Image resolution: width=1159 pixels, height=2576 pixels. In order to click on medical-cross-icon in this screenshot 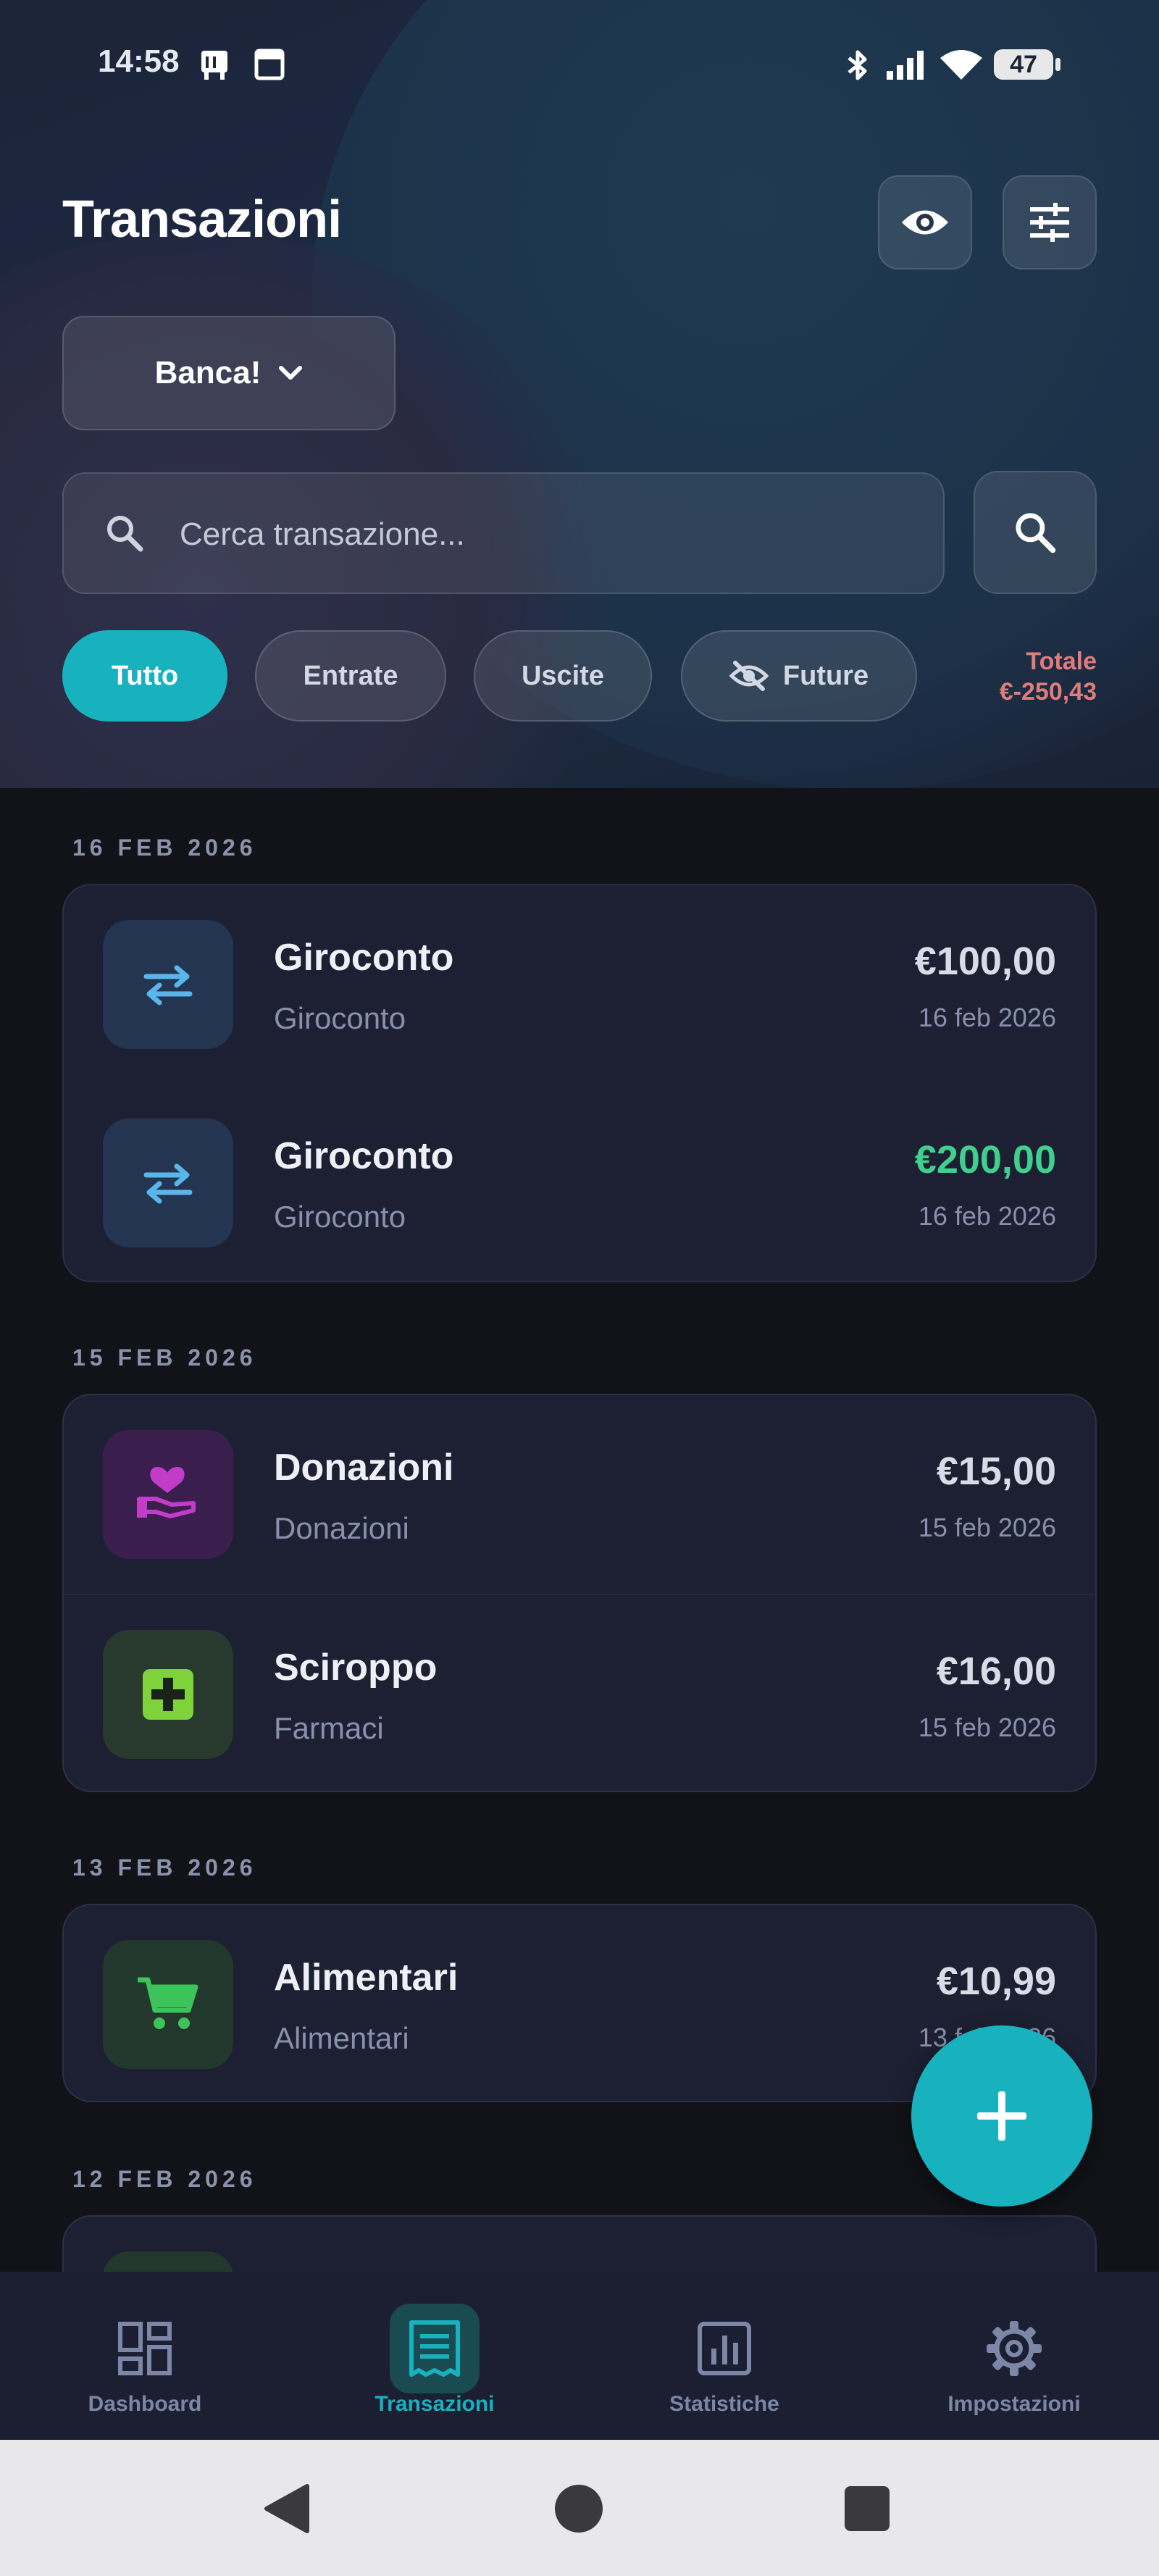, I will do `click(168, 1694)`.